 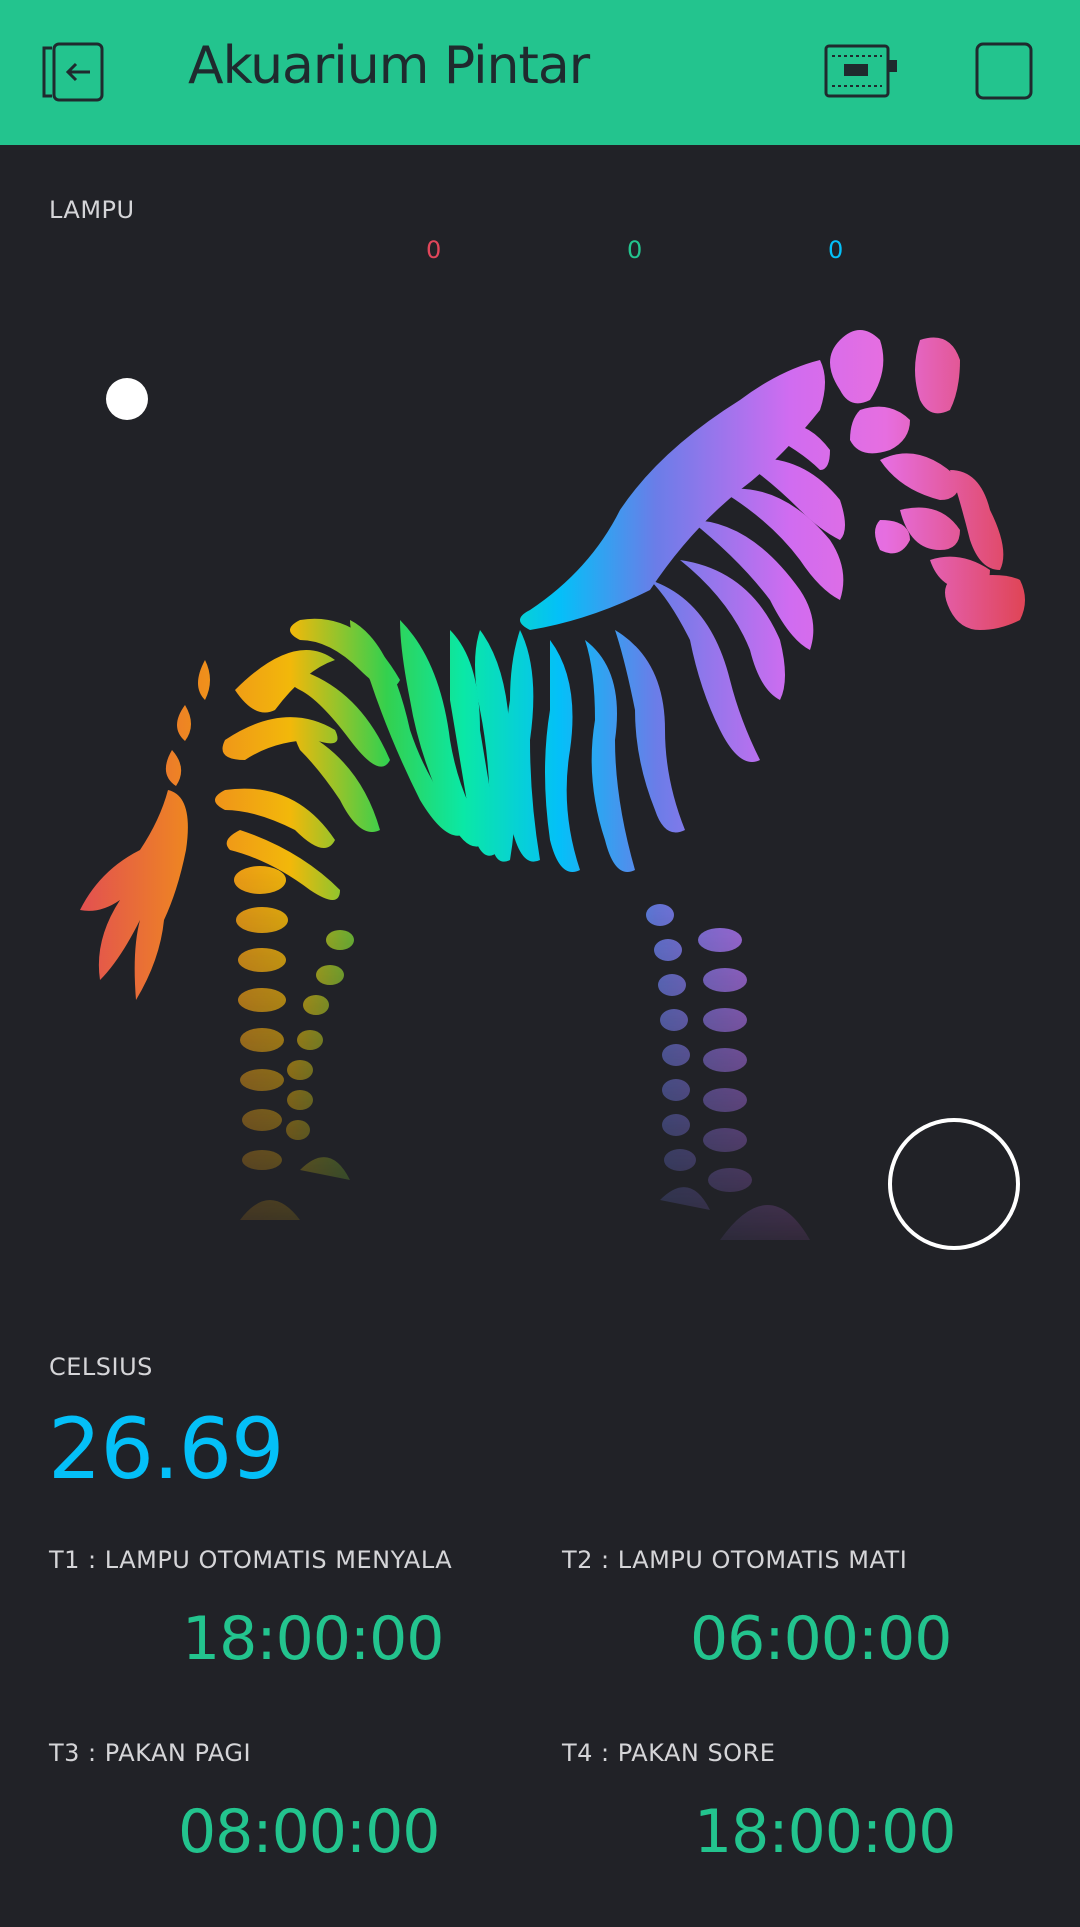 I want to click on red-value: 0, so click(x=434, y=250).